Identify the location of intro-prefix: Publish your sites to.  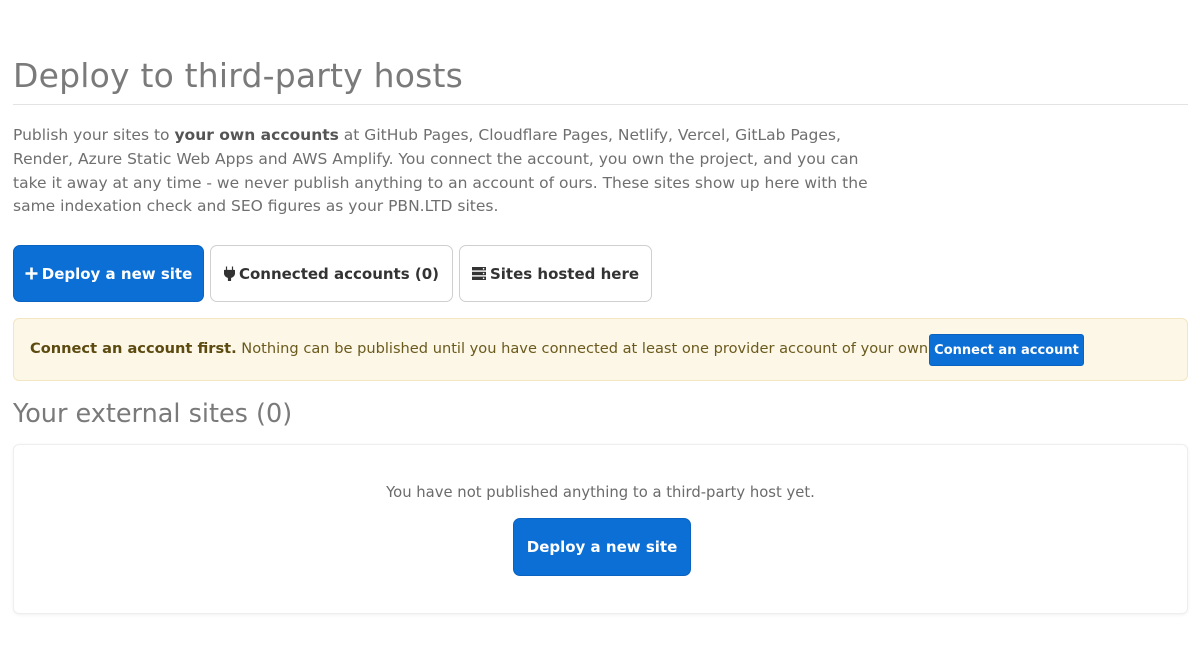
(94, 135).